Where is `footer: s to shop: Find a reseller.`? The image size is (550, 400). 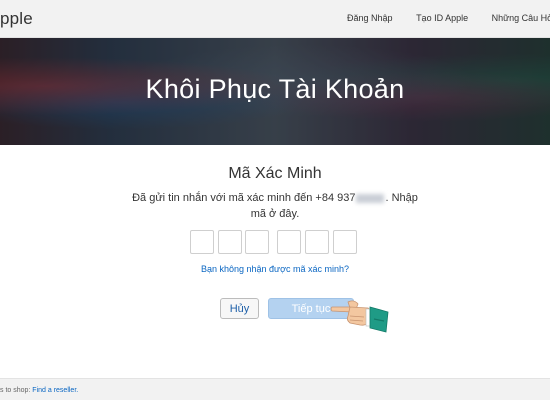 footer: s to shop: Find a reseller. is located at coordinates (275, 389).